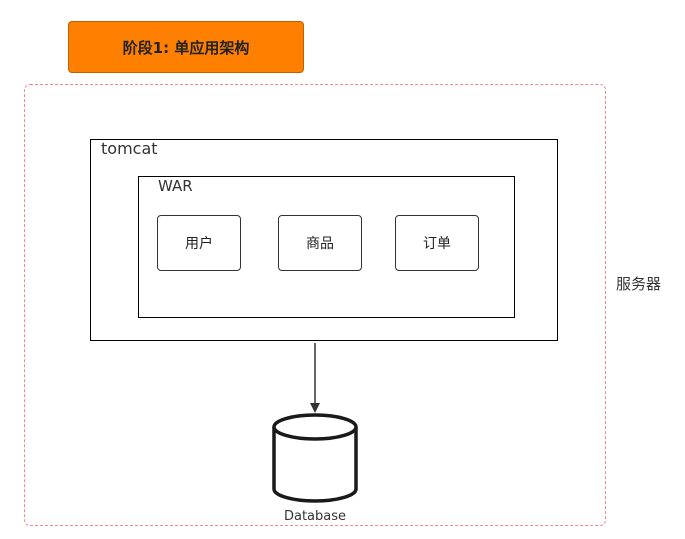 This screenshot has height=539, width=685. I want to click on stage-title-banner: 阶段1: 单应用架构, so click(186, 47).